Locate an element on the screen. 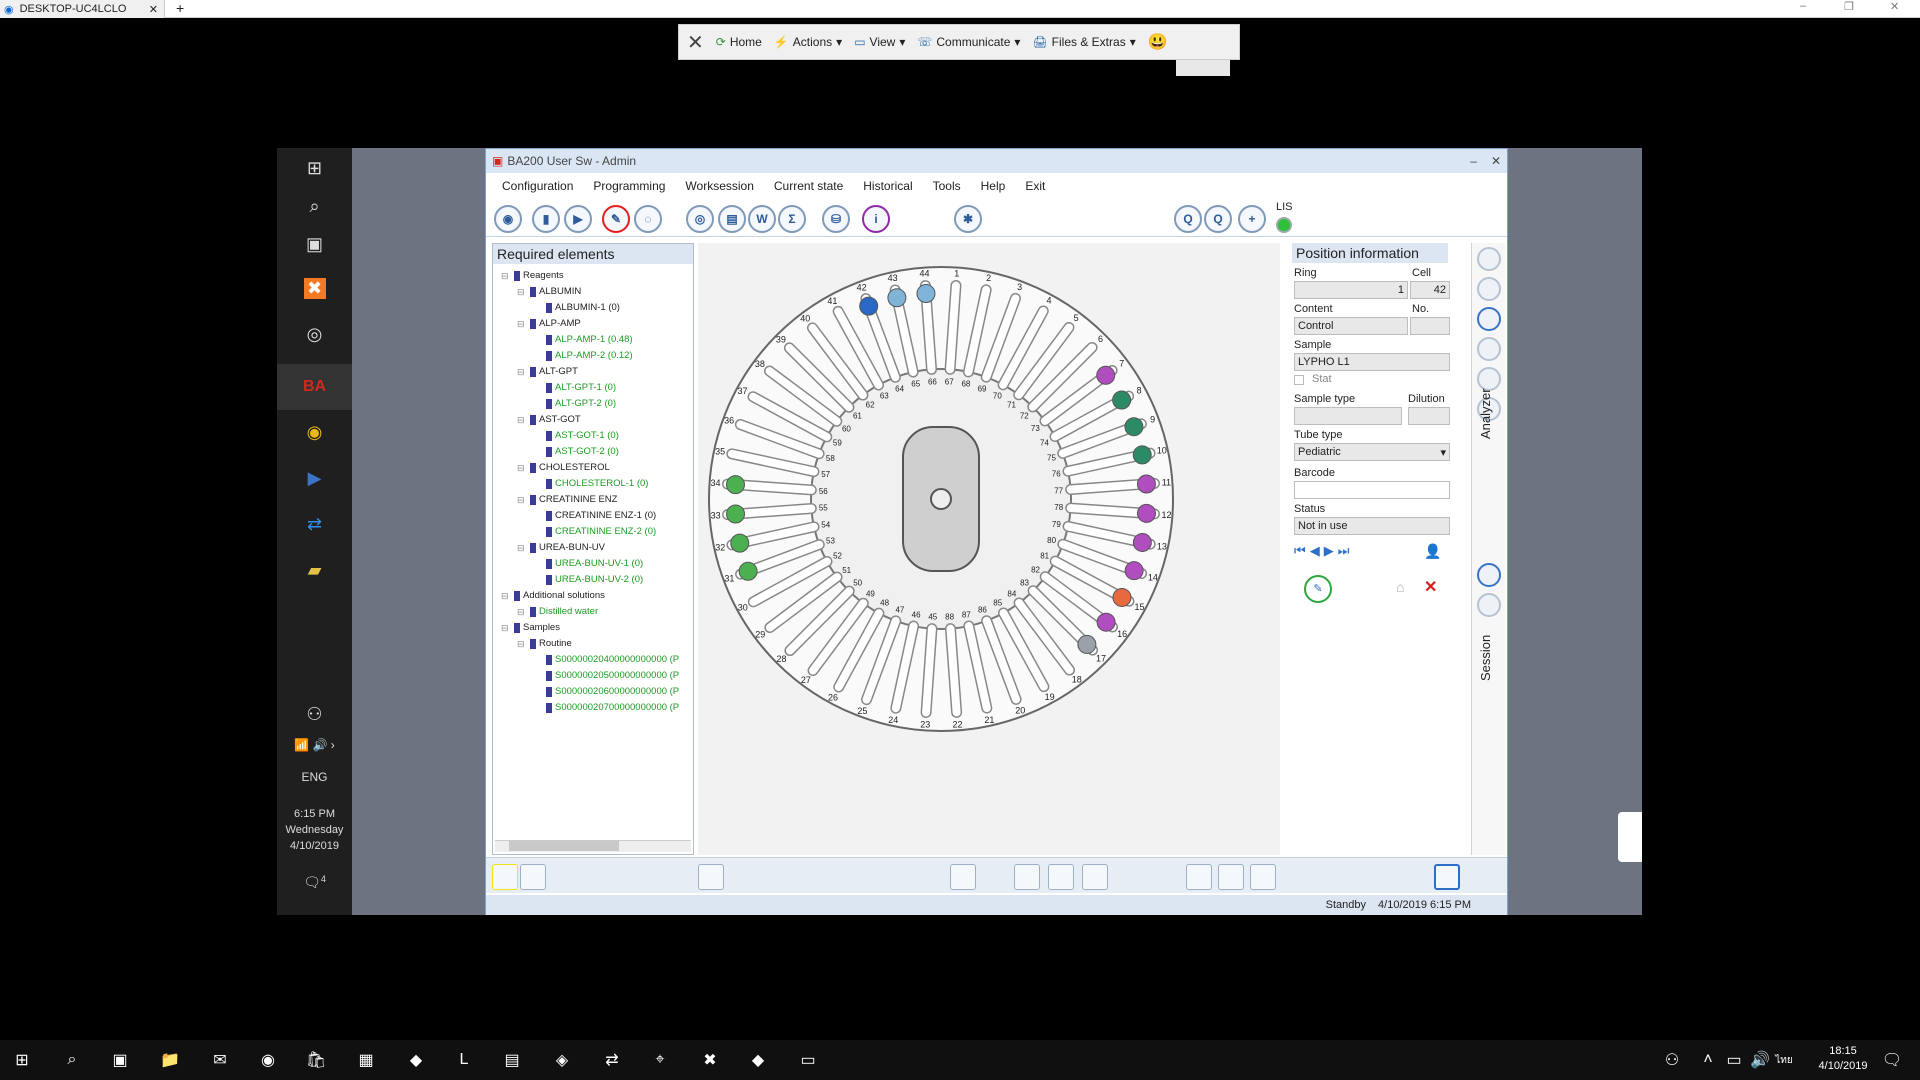  tree-item: ⊟ AST-GOT is located at coordinates (596, 420).